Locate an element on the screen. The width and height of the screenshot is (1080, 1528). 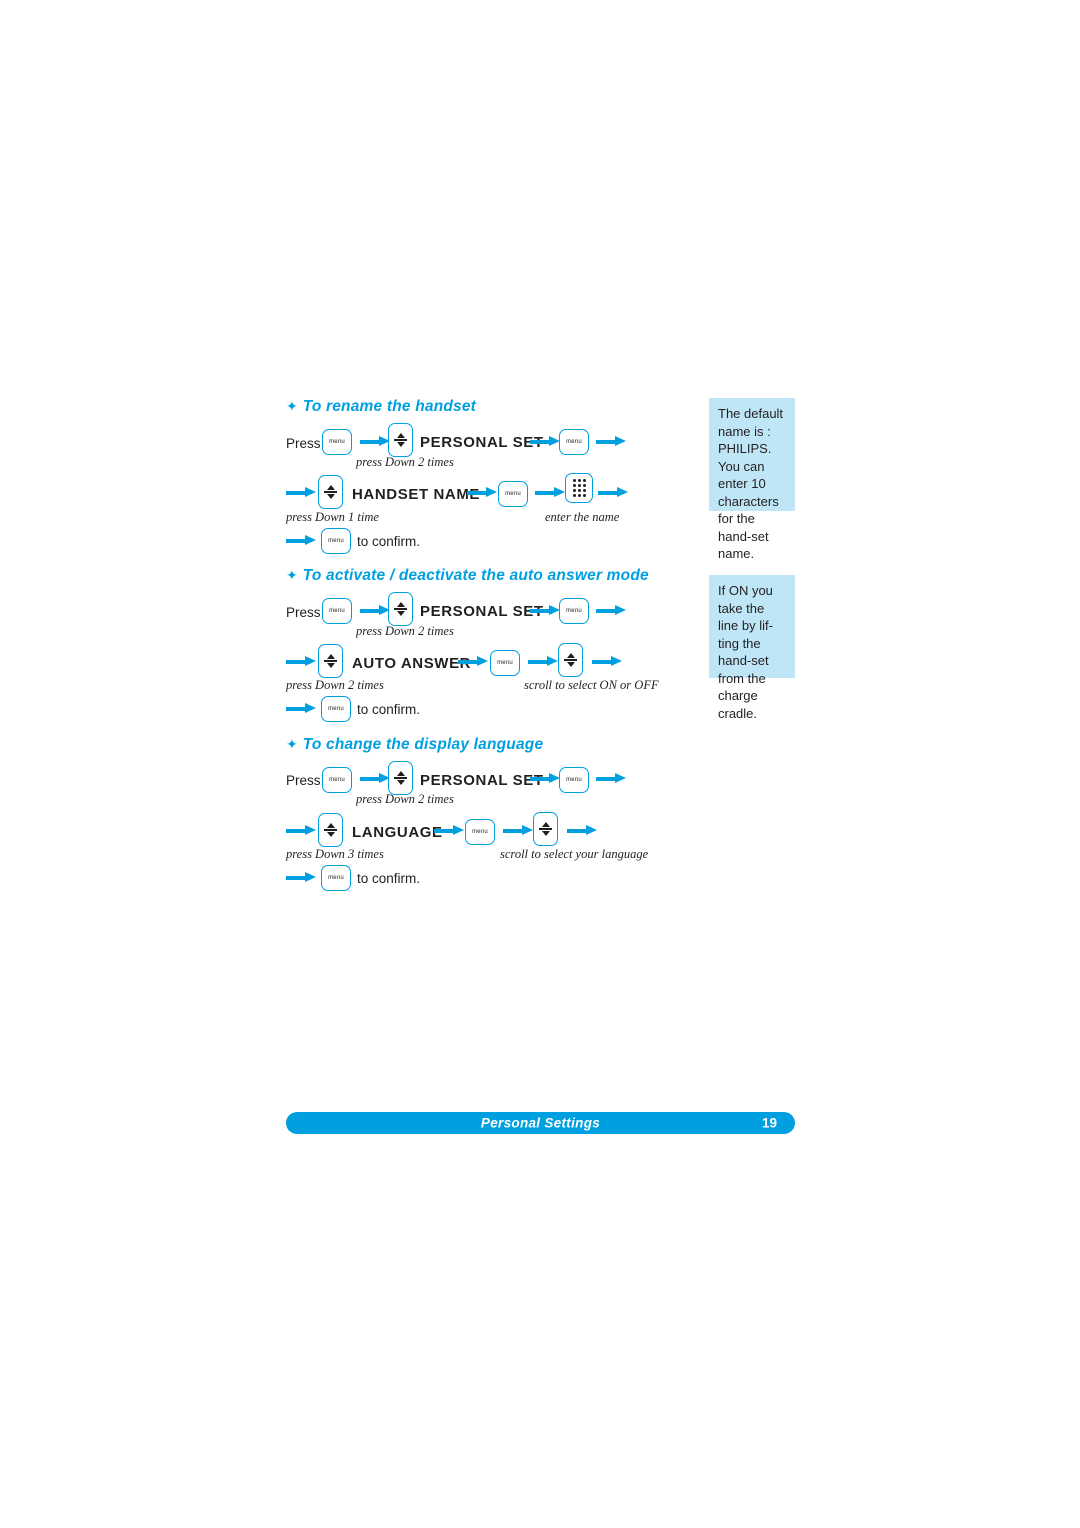
footer-bar: Personal Settings 19 is located at coordinates (540, 1123).